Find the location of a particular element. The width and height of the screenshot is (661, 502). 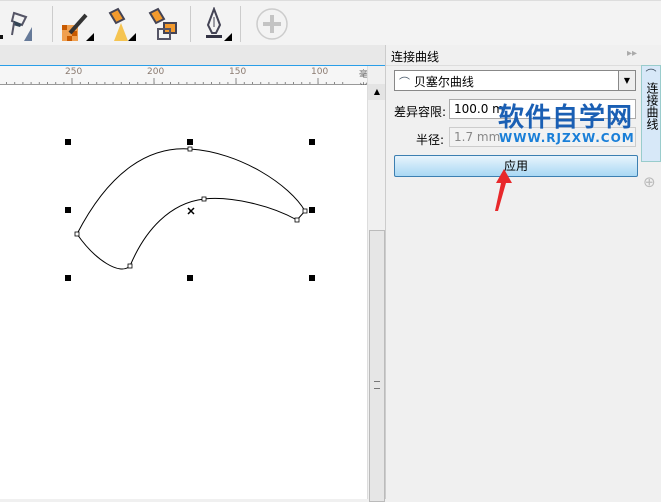

tab-join-curves: ⌒ 连接曲线 is located at coordinates (651, 113).